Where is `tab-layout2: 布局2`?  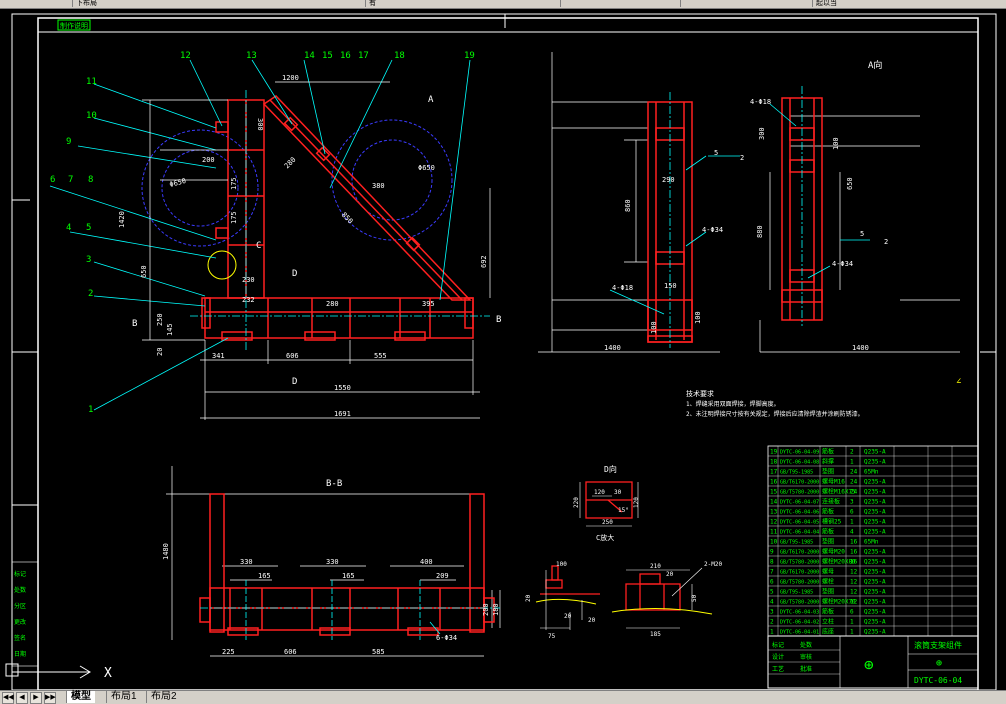
tab-layout2: 布局2 is located at coordinates (163, 697).